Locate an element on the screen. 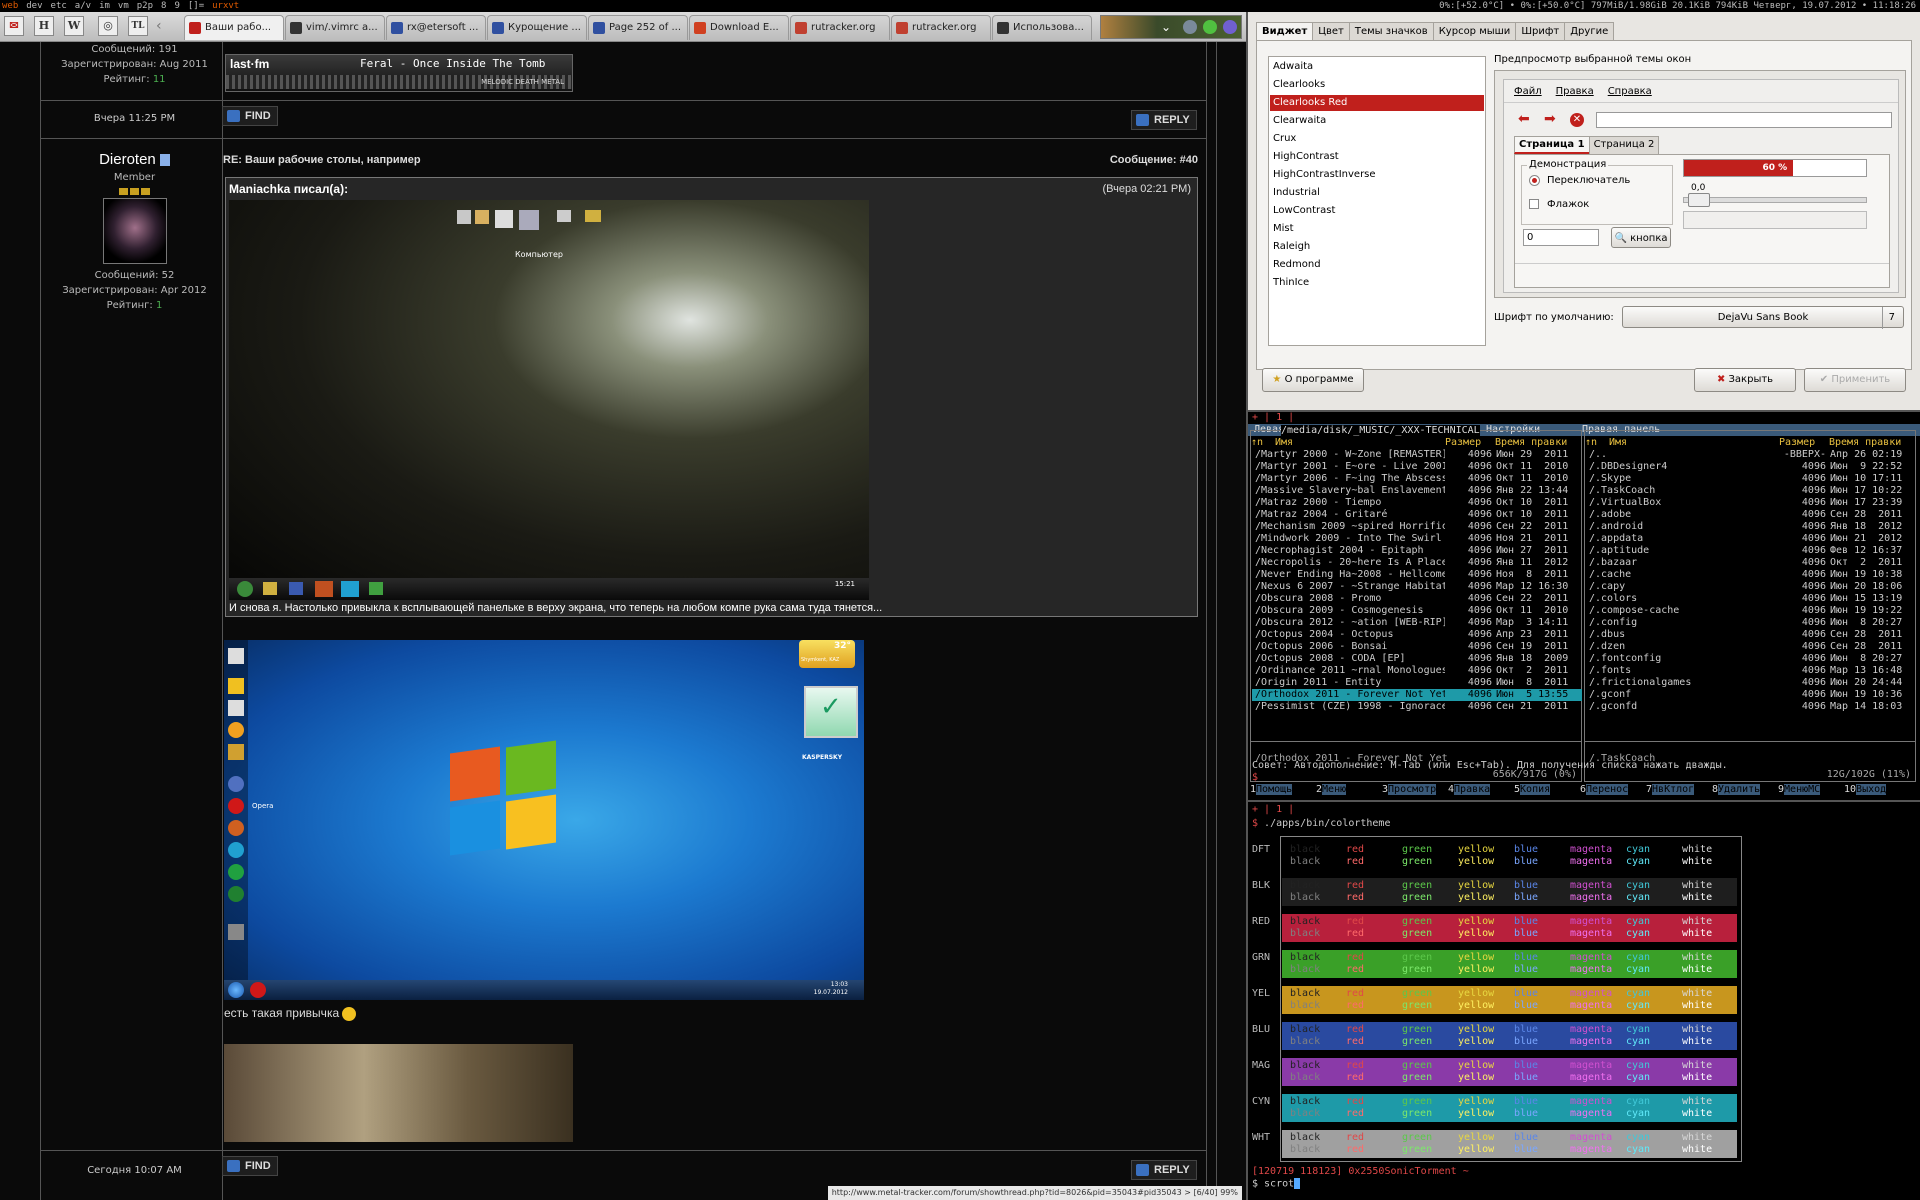 The height and width of the screenshot is (1200, 1920). stop-icon: ✕ is located at coordinates (1577, 120).